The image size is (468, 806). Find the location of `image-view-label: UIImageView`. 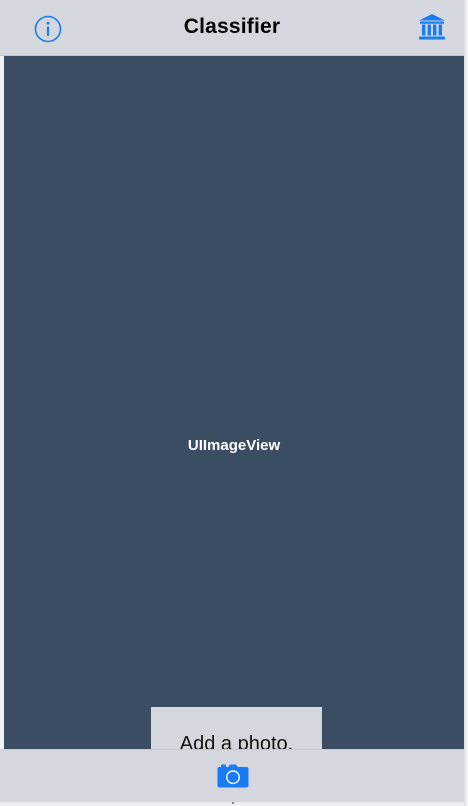

image-view-label: UIImageView is located at coordinates (234, 445).